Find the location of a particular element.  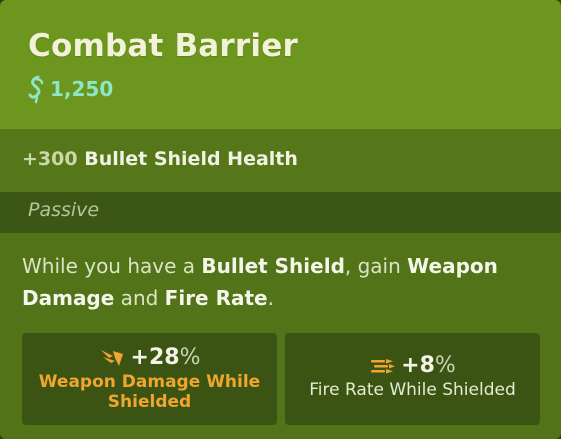

desc-keyword-bullet-shield: Bullet Shield is located at coordinates (273, 266).